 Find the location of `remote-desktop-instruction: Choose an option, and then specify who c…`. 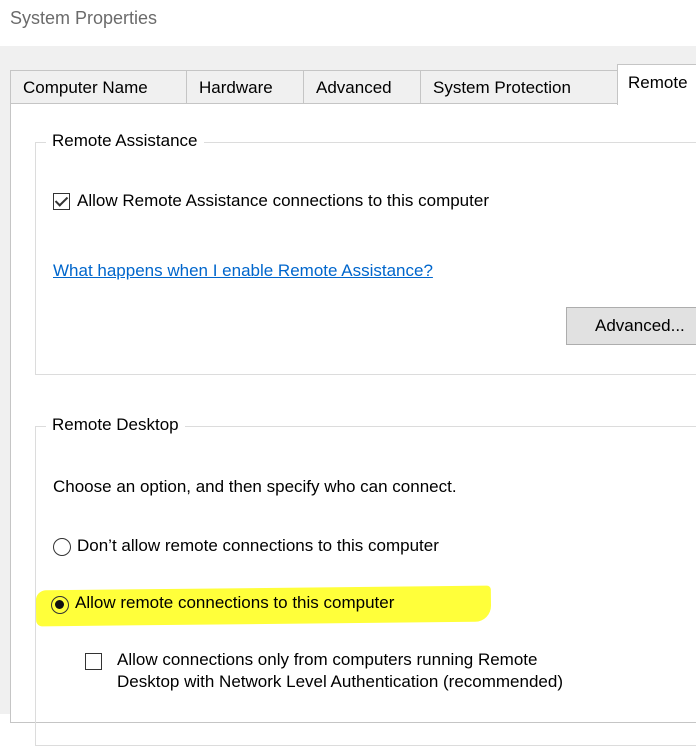

remote-desktop-instruction: Choose an option, and then specify who c… is located at coordinates (255, 486).